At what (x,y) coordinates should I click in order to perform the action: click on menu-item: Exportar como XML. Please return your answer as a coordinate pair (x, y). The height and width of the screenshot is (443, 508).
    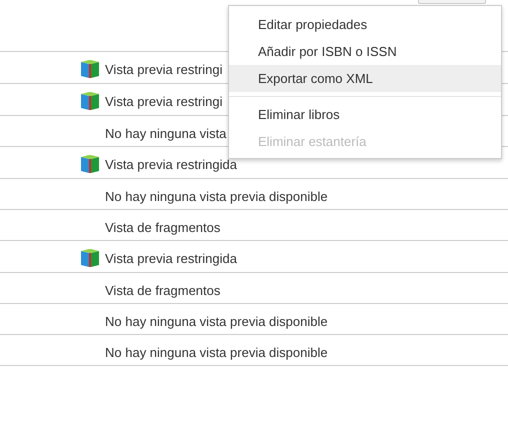
    Looking at the image, I should click on (365, 78).